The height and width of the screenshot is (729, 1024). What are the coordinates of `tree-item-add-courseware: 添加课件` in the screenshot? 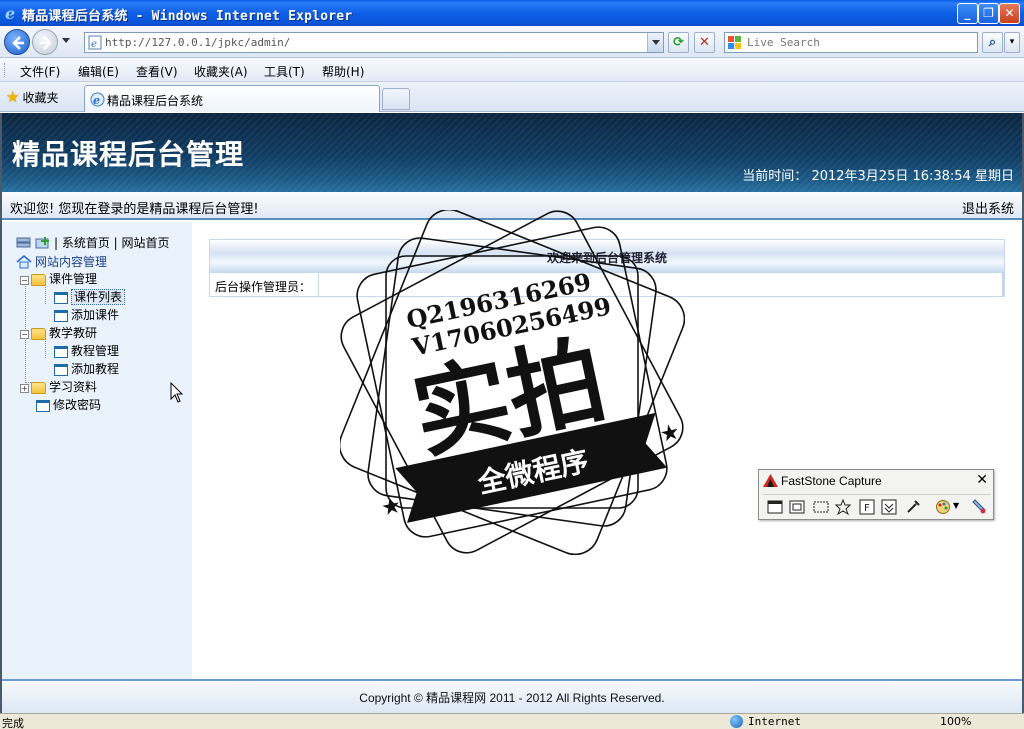 It's located at (86, 314).